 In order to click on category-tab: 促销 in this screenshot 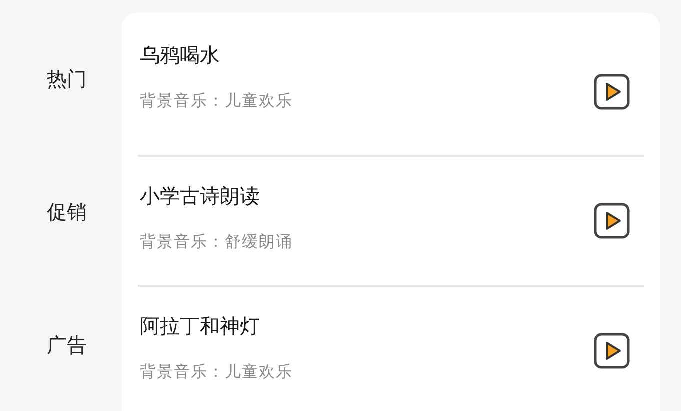, I will do `click(61, 212)`.